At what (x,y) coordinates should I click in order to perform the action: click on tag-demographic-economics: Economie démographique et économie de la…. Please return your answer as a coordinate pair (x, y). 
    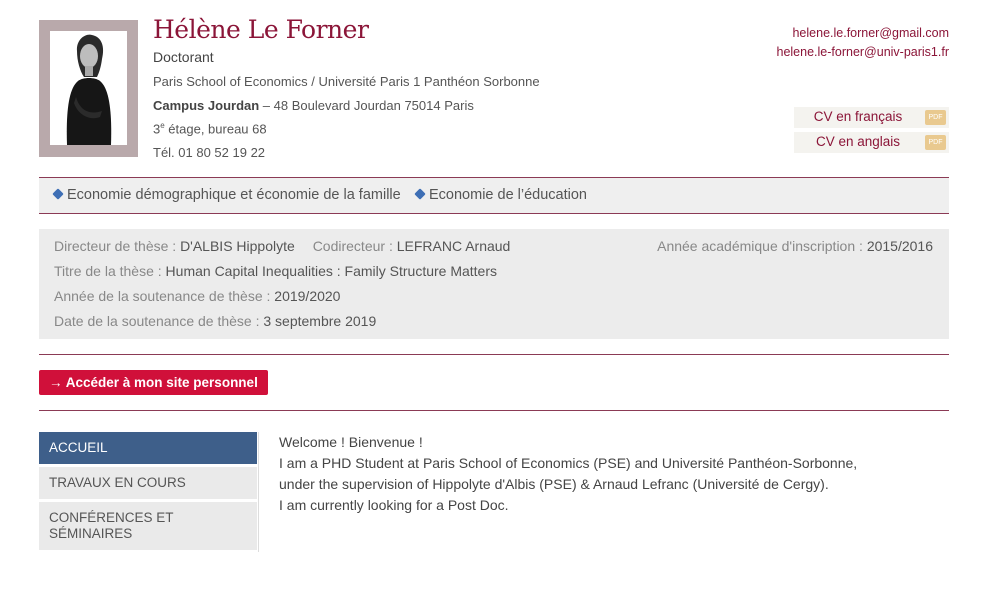
    Looking at the image, I should click on (226, 195).